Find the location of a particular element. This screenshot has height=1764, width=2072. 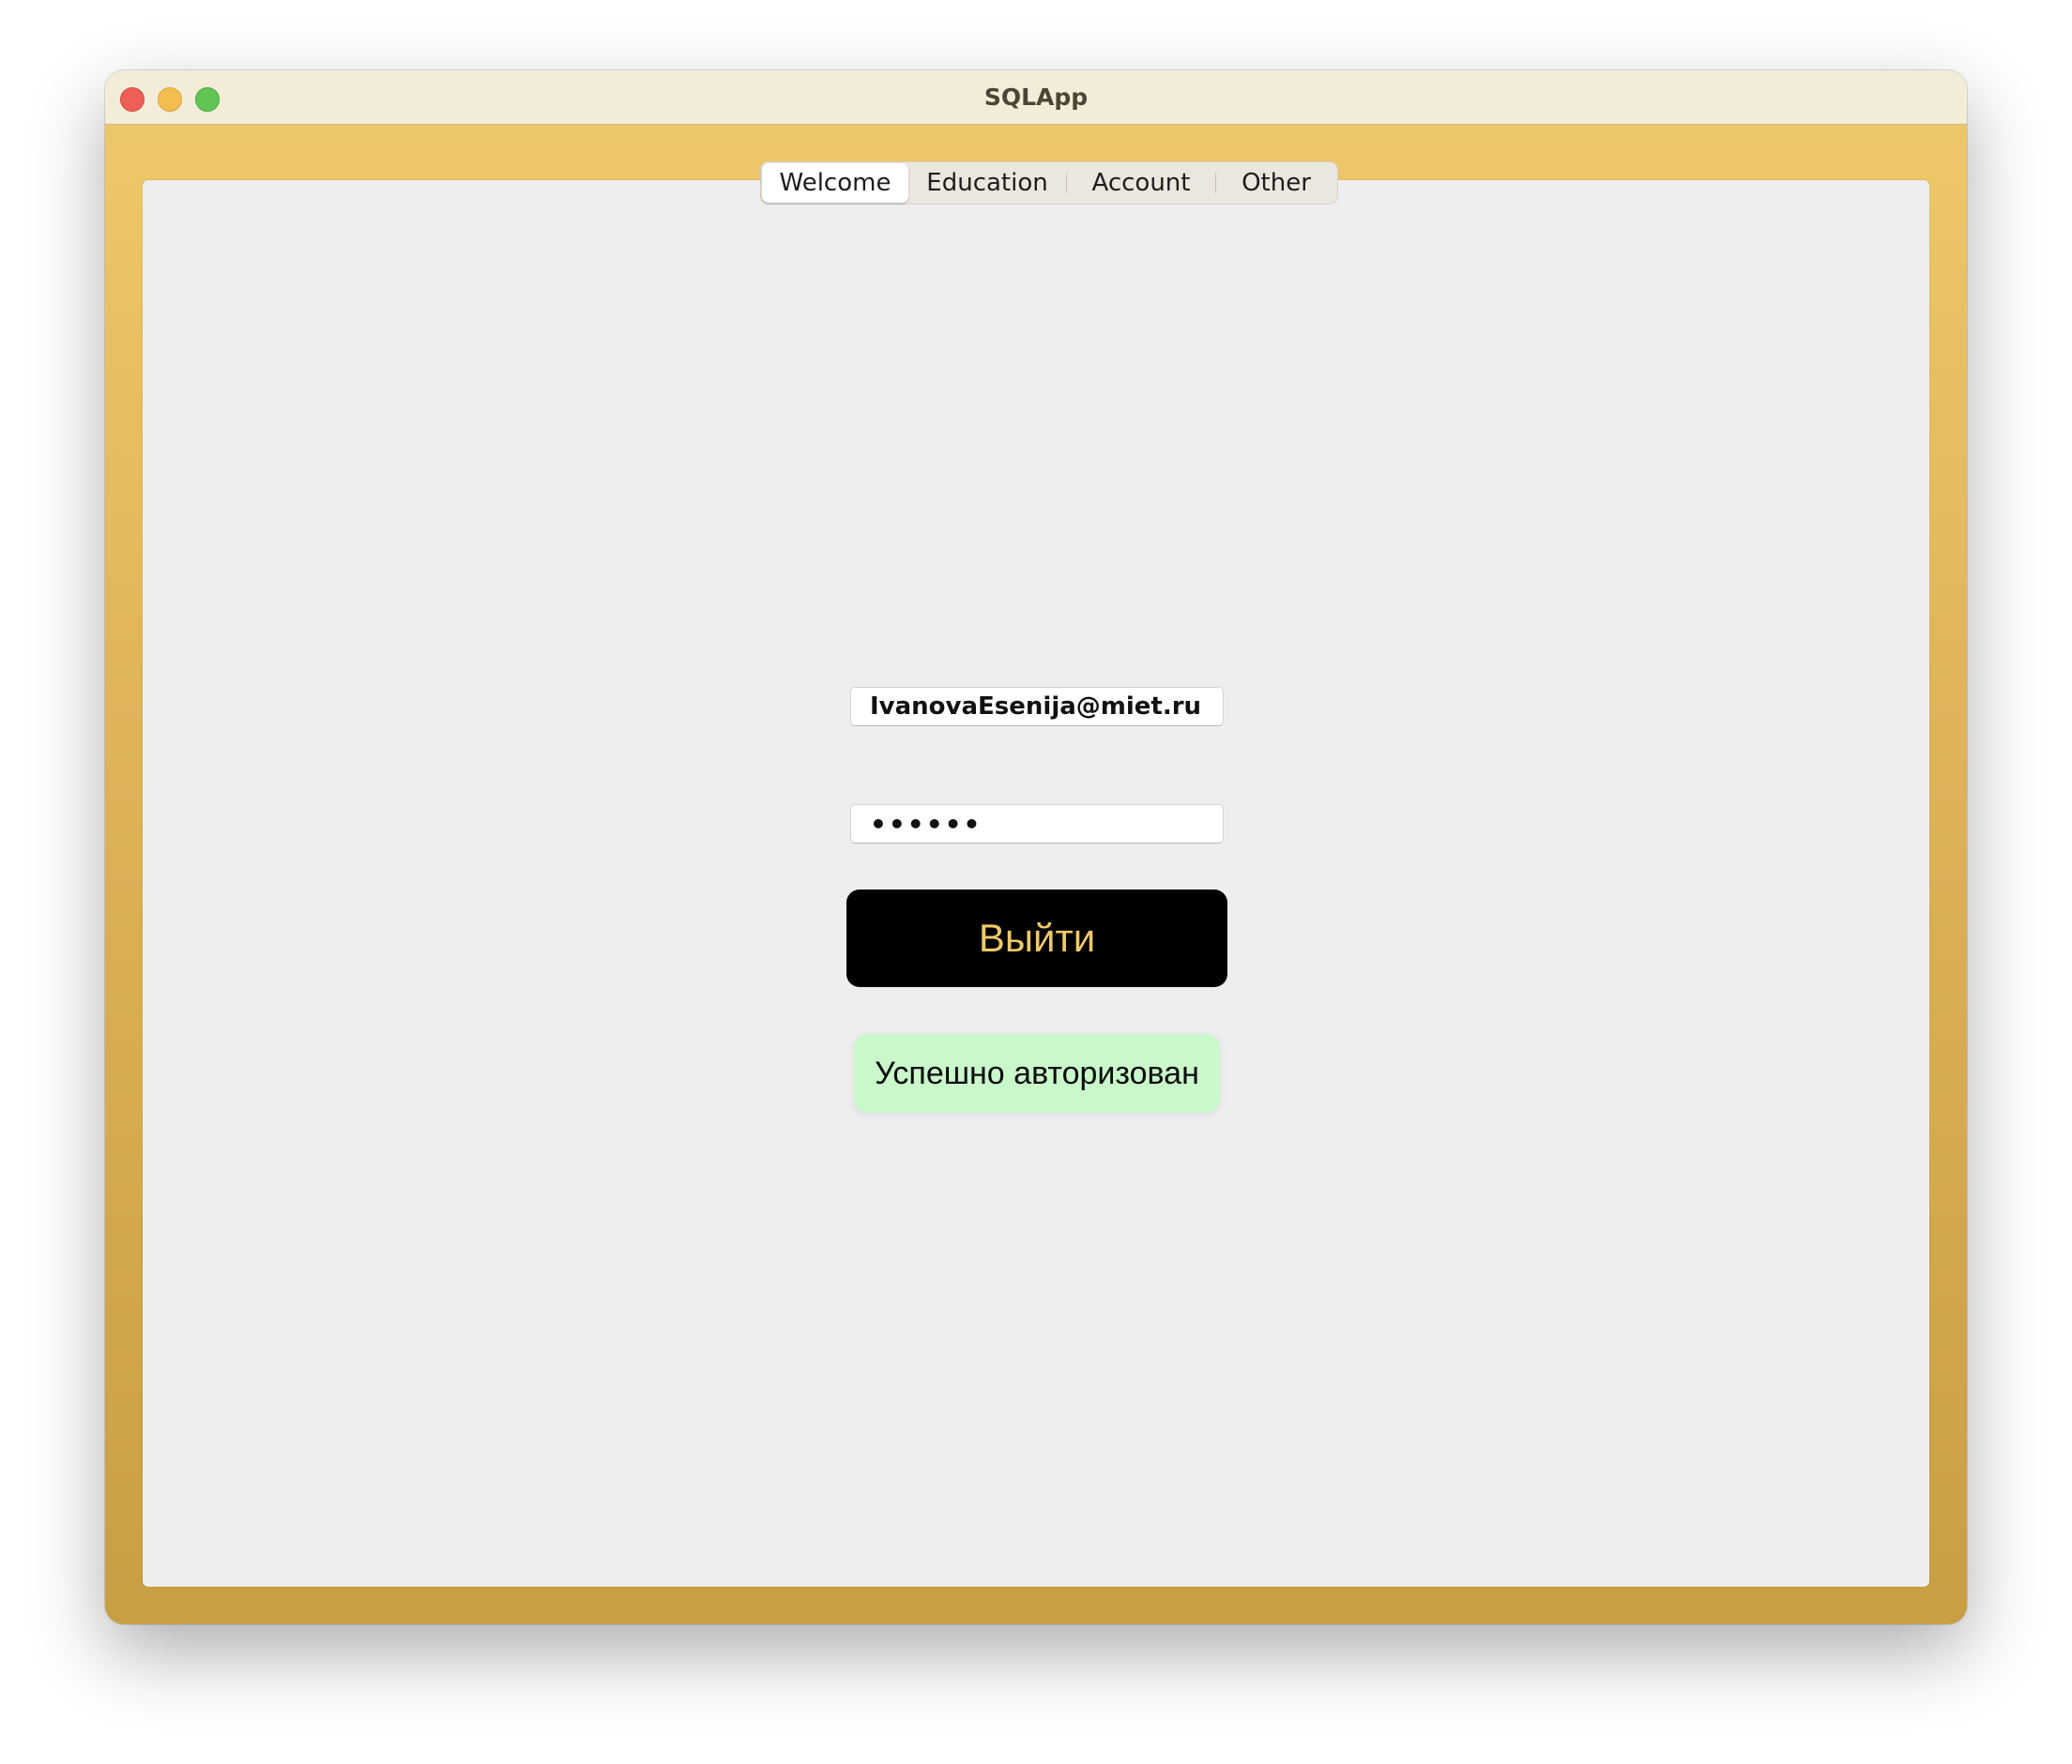

logout-button: Выйти is located at coordinates (1037, 938).